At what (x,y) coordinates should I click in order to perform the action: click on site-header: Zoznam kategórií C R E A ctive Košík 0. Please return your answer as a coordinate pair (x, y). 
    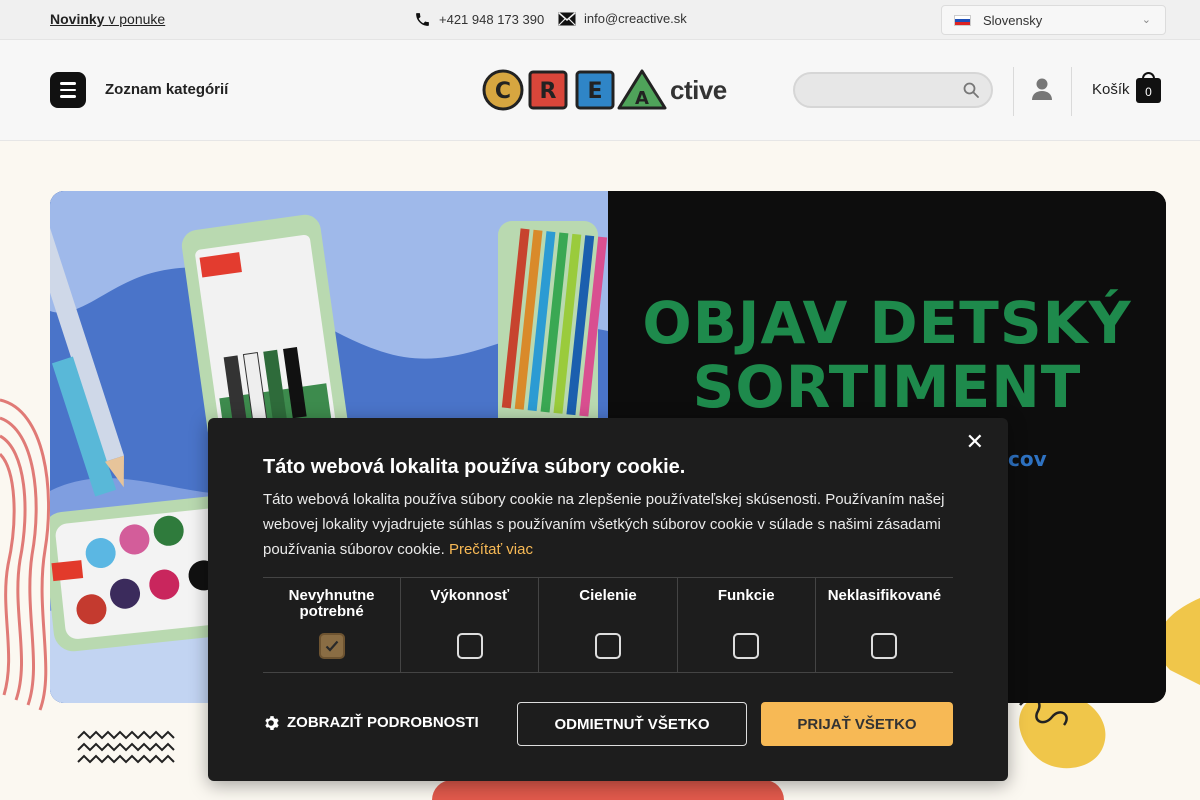
    Looking at the image, I should click on (600, 90).